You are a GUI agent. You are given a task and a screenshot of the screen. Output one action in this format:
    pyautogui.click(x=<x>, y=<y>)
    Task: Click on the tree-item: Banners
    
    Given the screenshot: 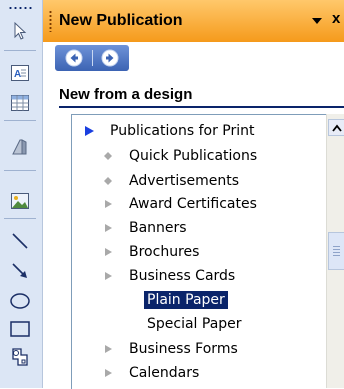 What is the action you would take?
    pyautogui.click(x=145, y=228)
    